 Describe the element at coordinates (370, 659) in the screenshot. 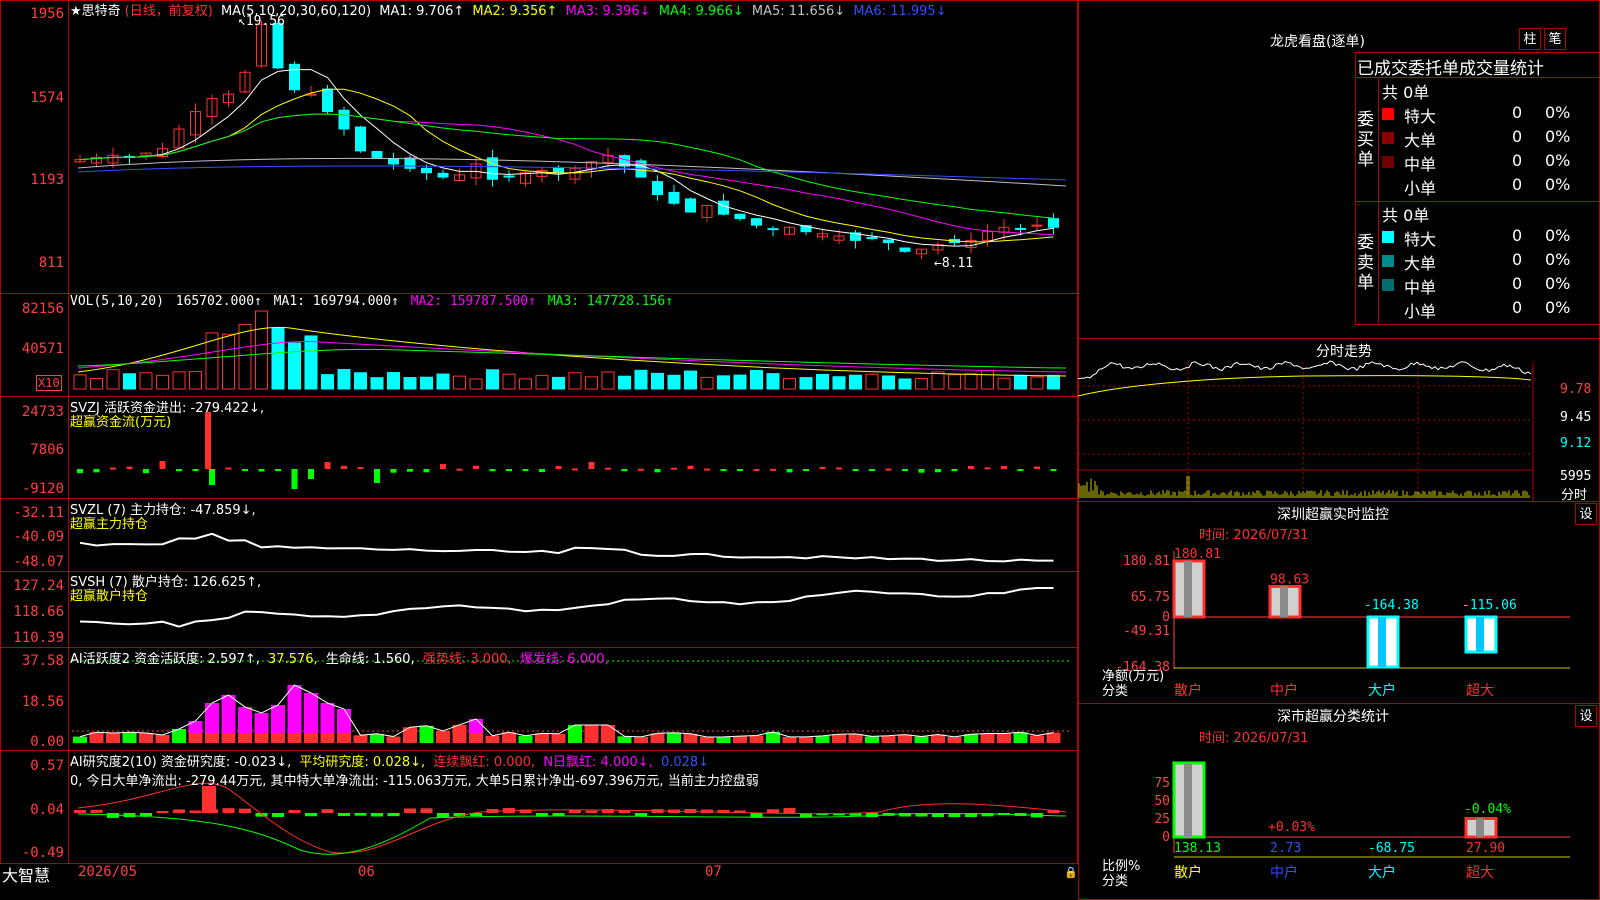

I see `ai1-p3: 生命线: 1.560,` at that location.